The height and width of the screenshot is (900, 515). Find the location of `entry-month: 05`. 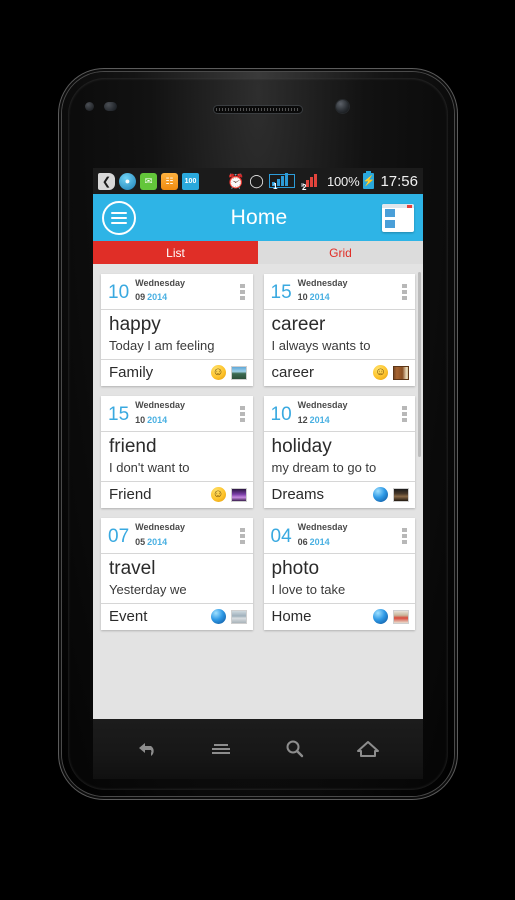

entry-month: 05 is located at coordinates (140, 541).